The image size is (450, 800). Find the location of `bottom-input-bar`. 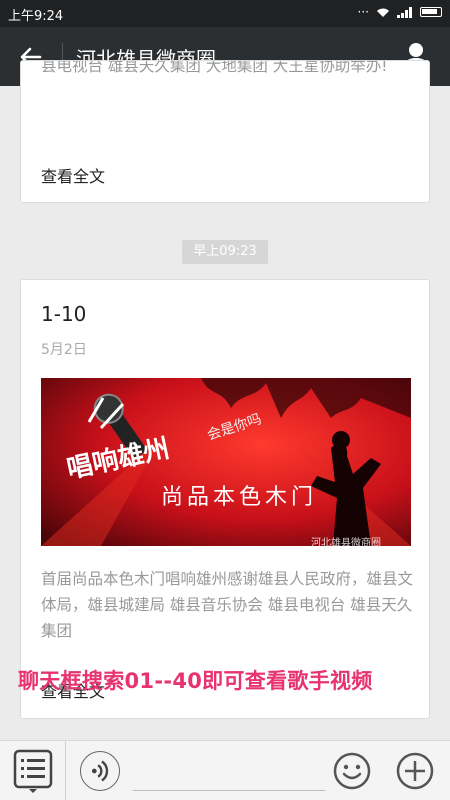

bottom-input-bar is located at coordinates (225, 770).